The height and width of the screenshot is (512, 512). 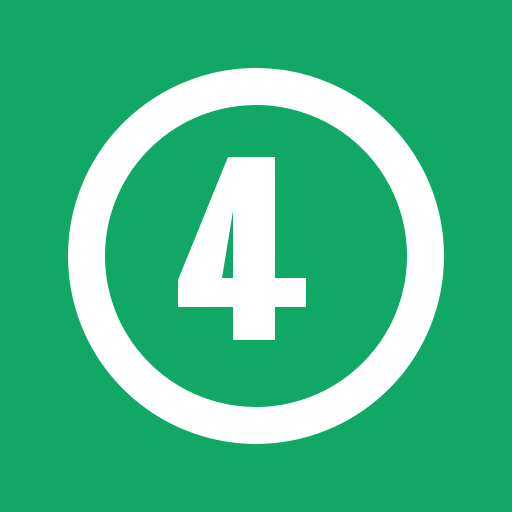 I want to click on number-4-glyph-icon, so click(x=242, y=248).